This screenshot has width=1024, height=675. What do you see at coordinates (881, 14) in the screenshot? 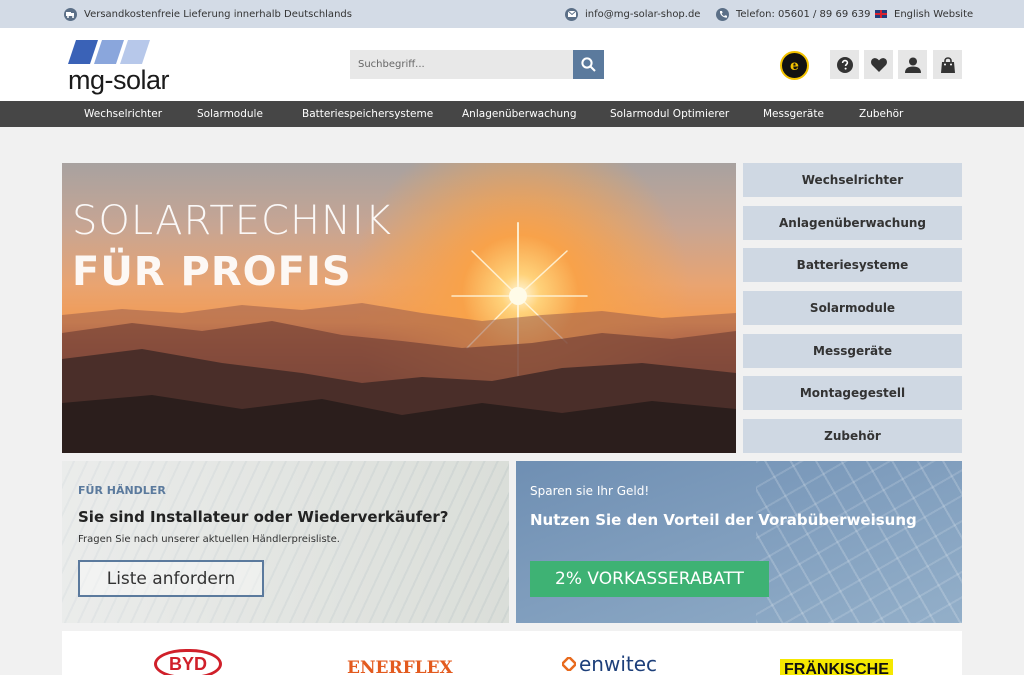
I see `uk-flag-icon` at bounding box center [881, 14].